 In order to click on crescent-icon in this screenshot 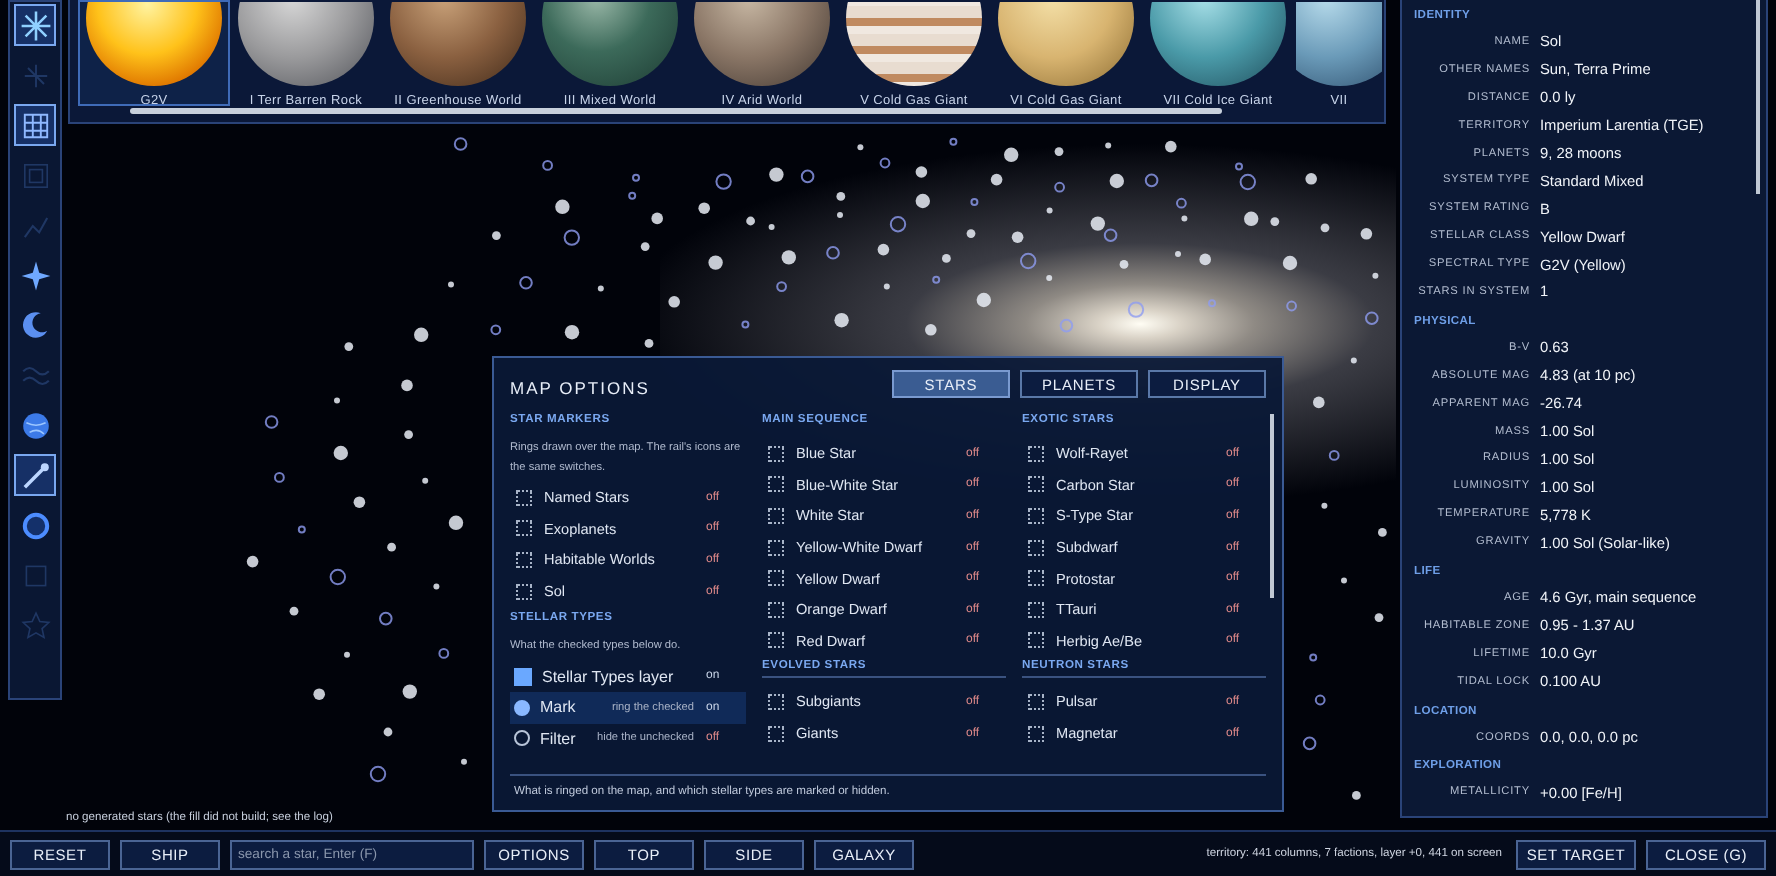, I will do `click(35, 325)`.